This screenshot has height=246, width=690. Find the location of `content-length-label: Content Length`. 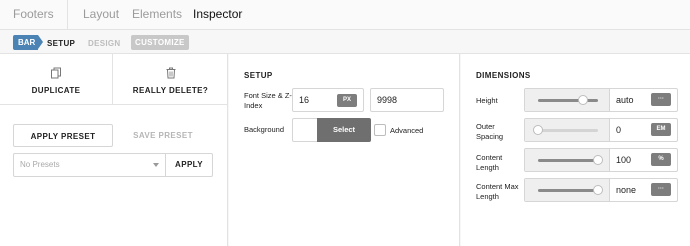

content-length-label: Content Length is located at coordinates (489, 162).